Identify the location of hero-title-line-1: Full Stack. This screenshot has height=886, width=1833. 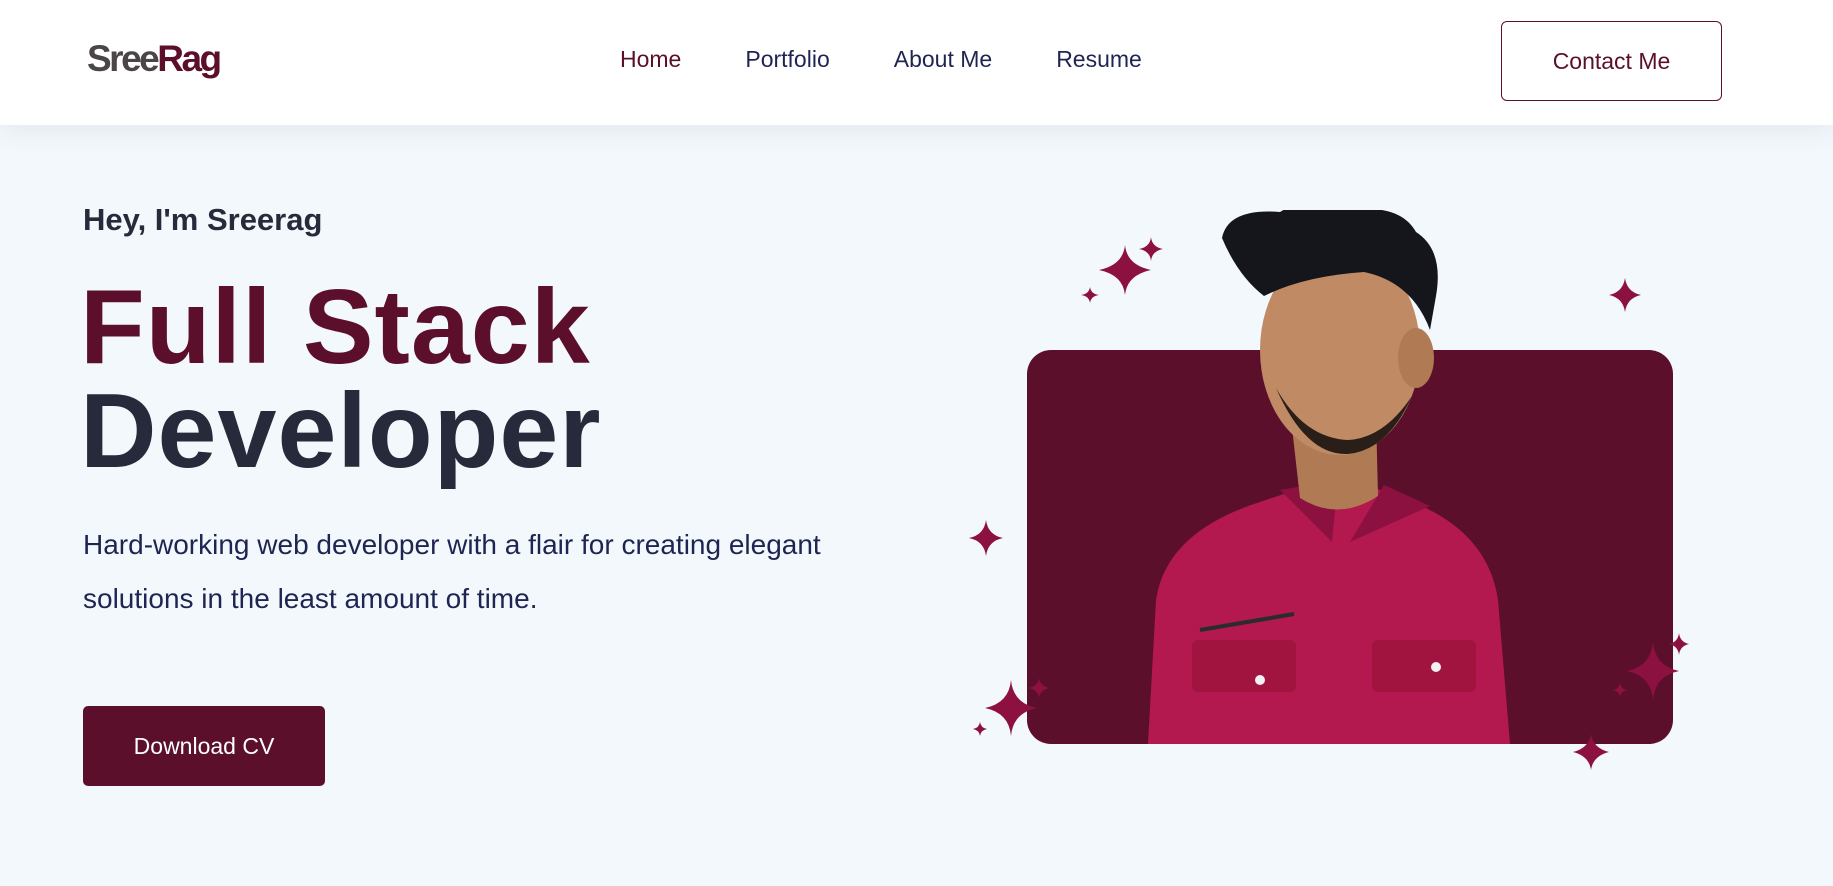
(335, 327).